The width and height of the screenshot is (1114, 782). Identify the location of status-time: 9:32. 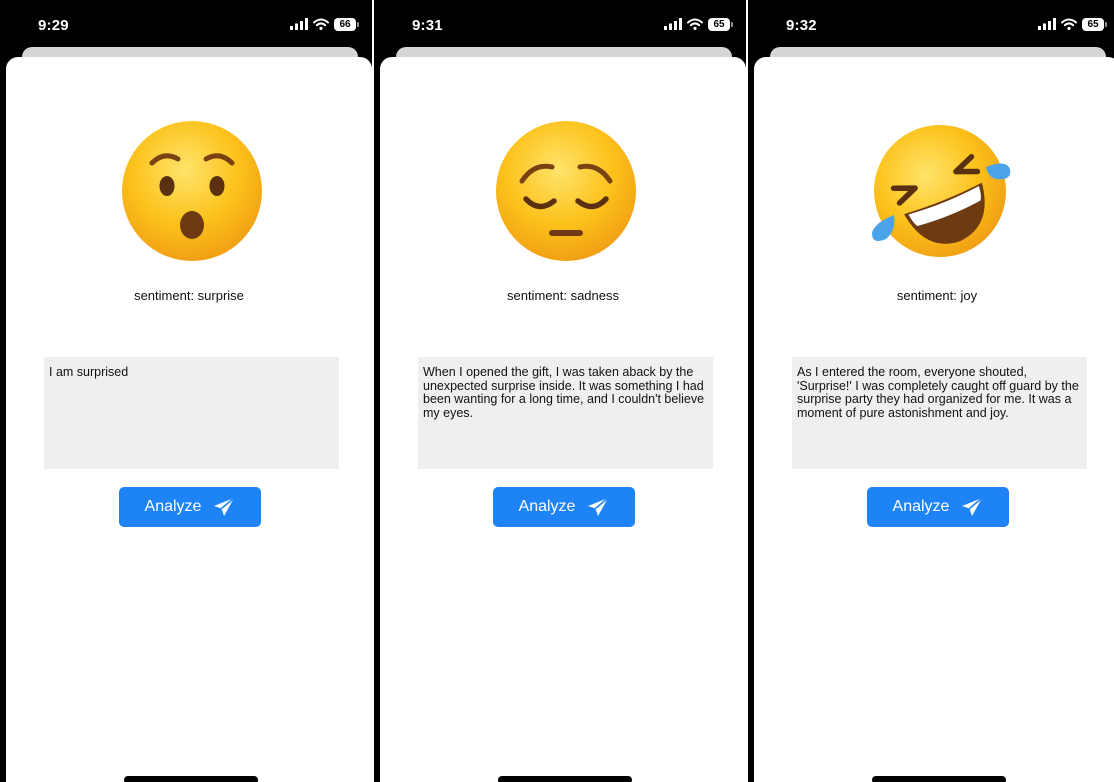
(801, 25).